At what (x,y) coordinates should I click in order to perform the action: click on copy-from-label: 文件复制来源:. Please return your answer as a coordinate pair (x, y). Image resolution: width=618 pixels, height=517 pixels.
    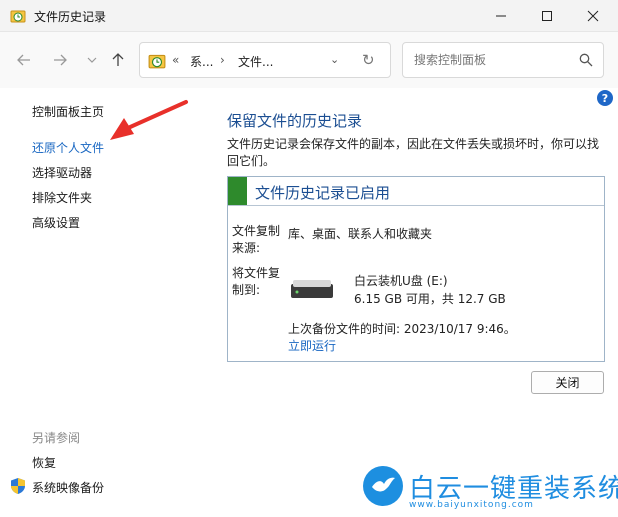
    Looking at the image, I should click on (256, 239).